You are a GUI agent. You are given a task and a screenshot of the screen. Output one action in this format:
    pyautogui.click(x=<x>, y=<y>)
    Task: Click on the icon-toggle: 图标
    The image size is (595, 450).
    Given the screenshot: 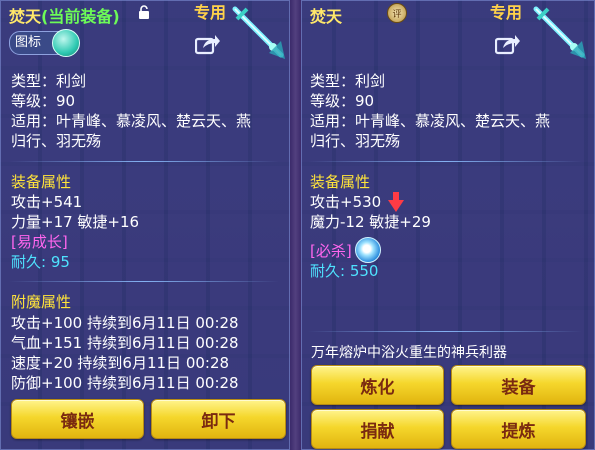 What is the action you would take?
    pyautogui.click(x=44, y=43)
    